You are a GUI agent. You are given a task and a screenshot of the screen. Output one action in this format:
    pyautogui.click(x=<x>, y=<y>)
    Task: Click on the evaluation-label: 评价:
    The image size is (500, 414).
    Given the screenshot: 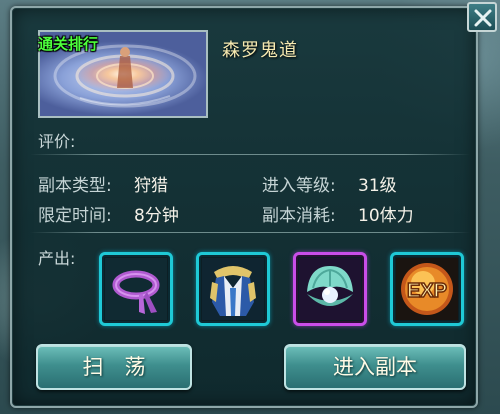 What is the action you would take?
    pyautogui.click(x=57, y=141)
    